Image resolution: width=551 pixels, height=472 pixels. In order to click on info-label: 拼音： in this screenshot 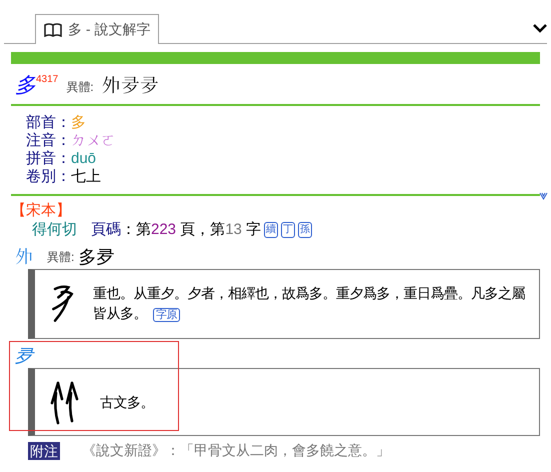, I will do `click(48, 159)`.